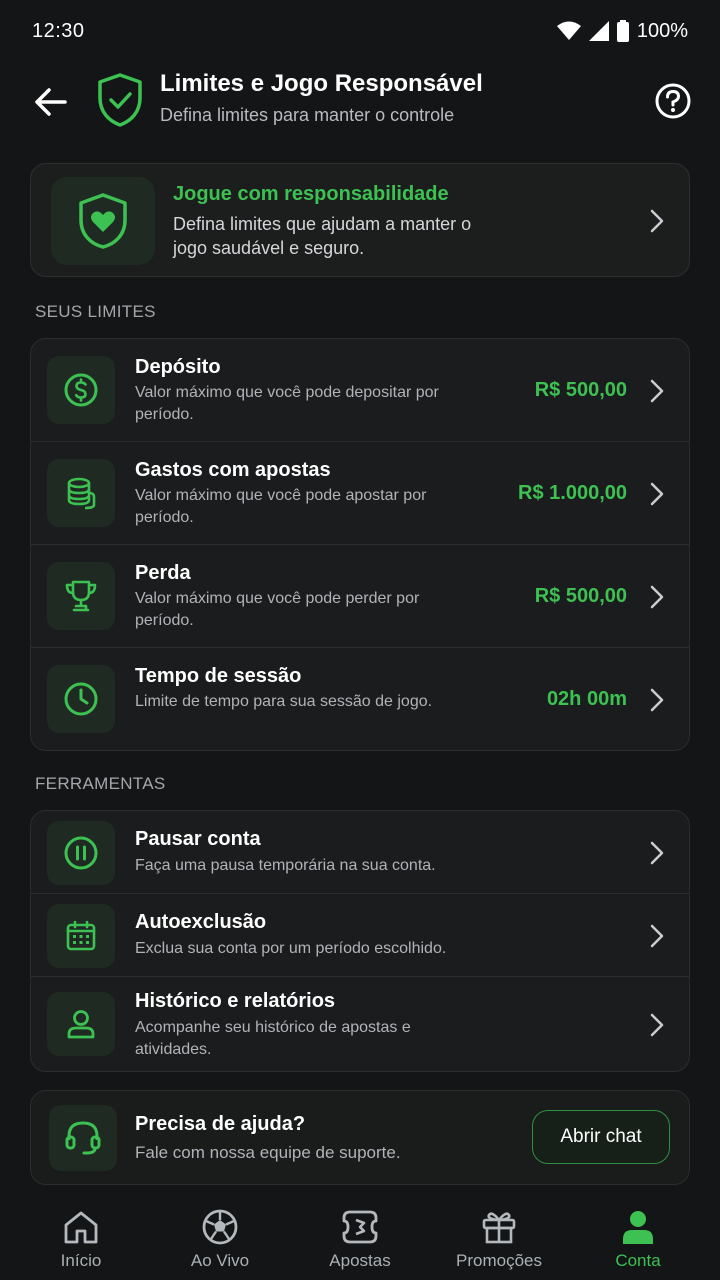  I want to click on row-title: Depósito, so click(178, 367).